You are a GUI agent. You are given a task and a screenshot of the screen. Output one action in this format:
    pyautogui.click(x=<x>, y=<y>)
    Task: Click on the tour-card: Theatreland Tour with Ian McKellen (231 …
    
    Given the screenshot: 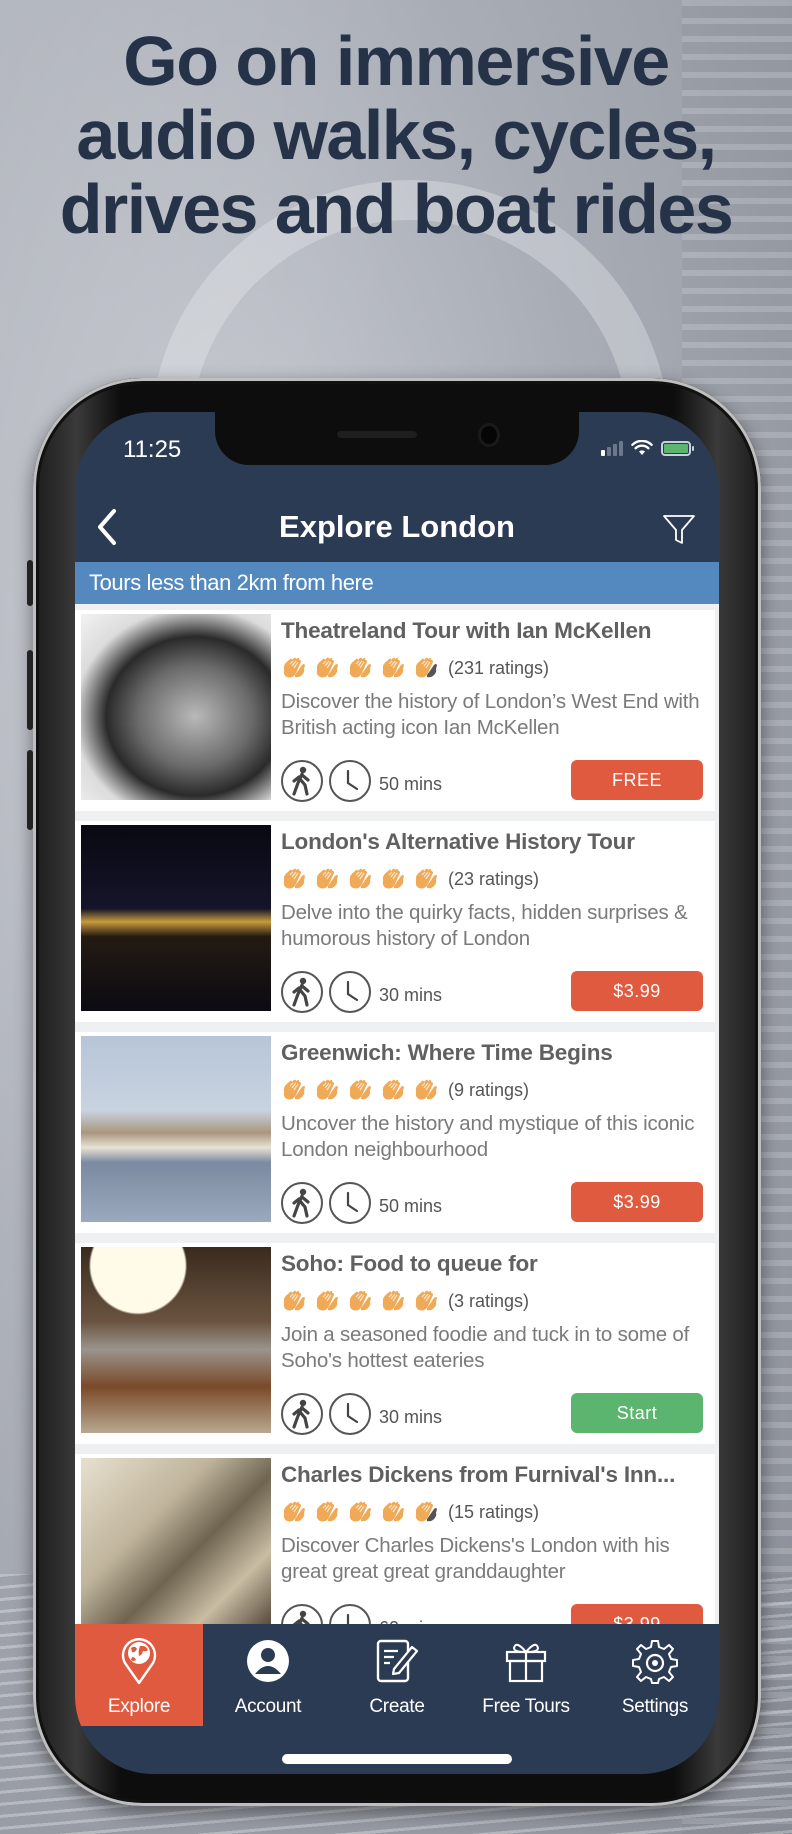 What is the action you would take?
    pyautogui.click(x=395, y=710)
    